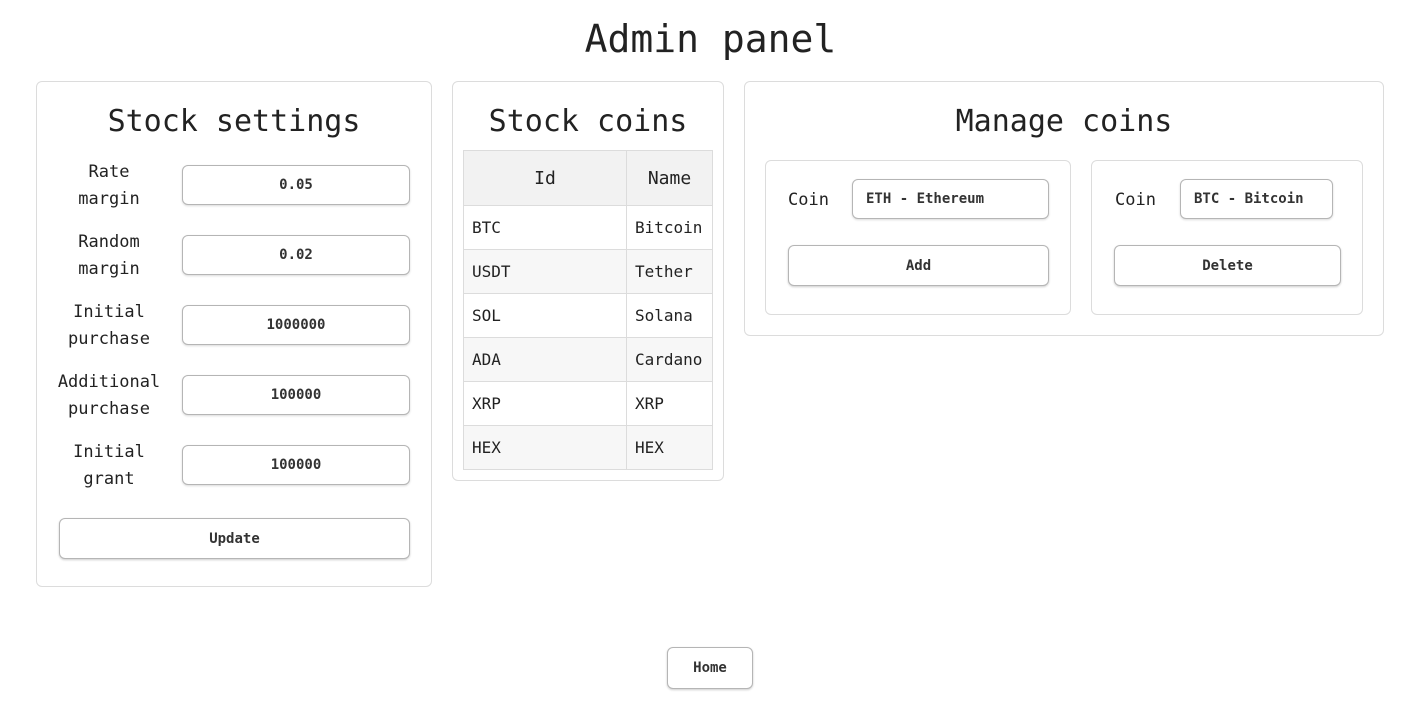  I want to click on update-button: Update, so click(234, 538).